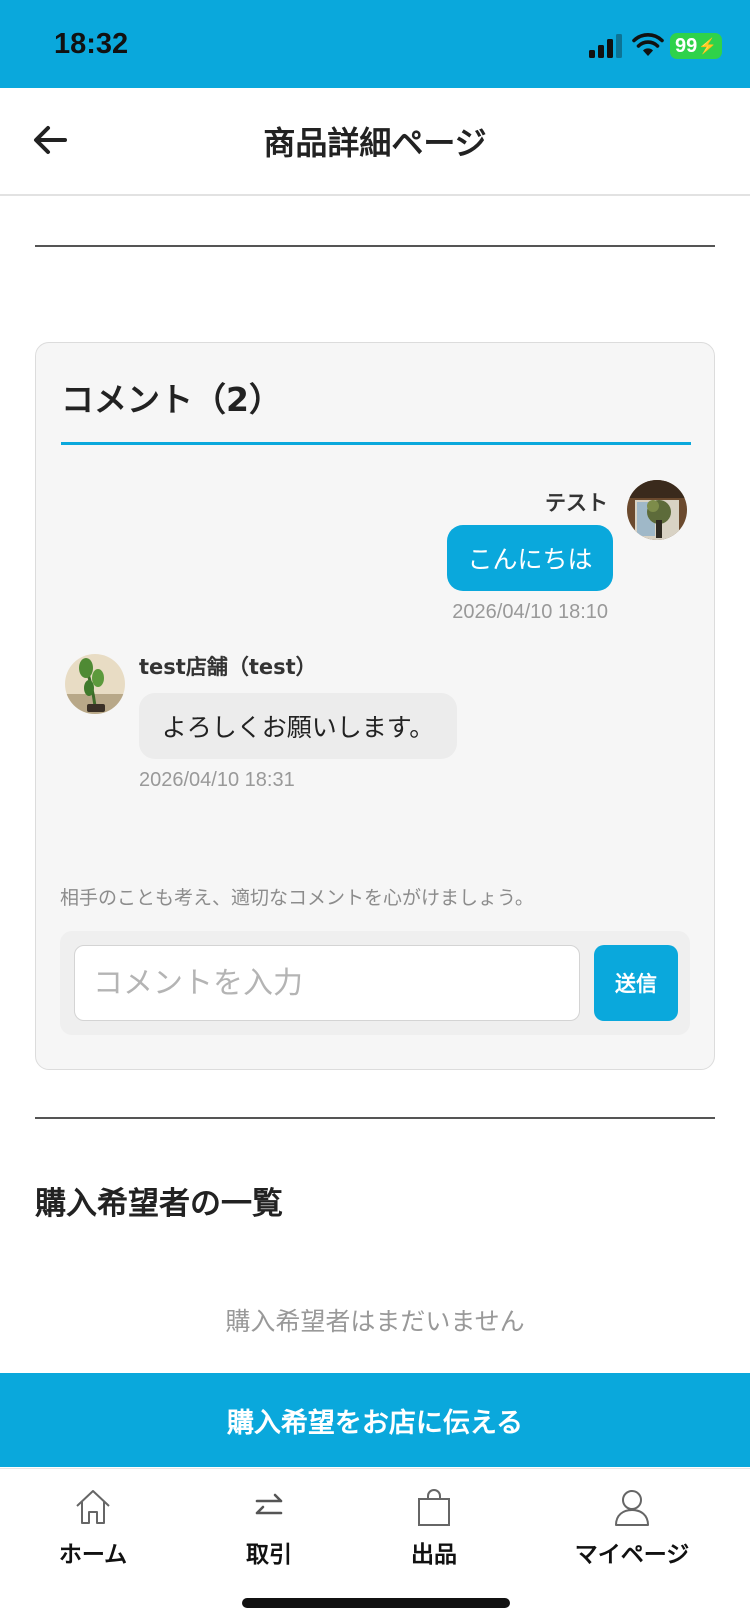 Image resolution: width=750 pixels, height=1624 pixels. I want to click on comment-heading-underline, so click(376, 443).